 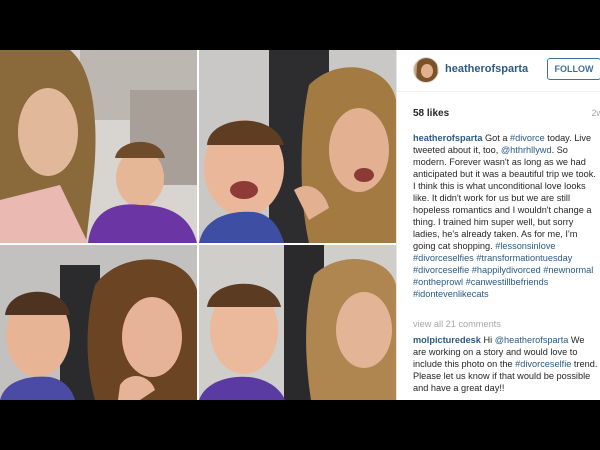 What do you see at coordinates (487, 340) in the screenshot?
I see `comment-text: Hi` at bounding box center [487, 340].